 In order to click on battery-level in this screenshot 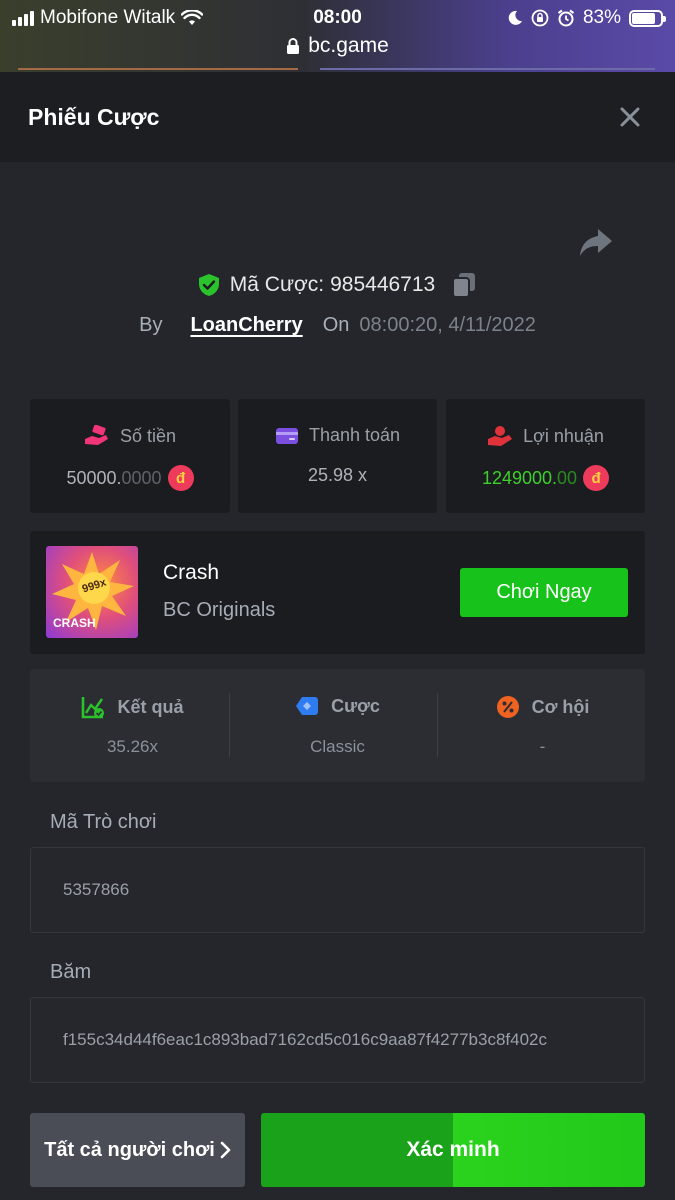, I will do `click(644, 18)`.